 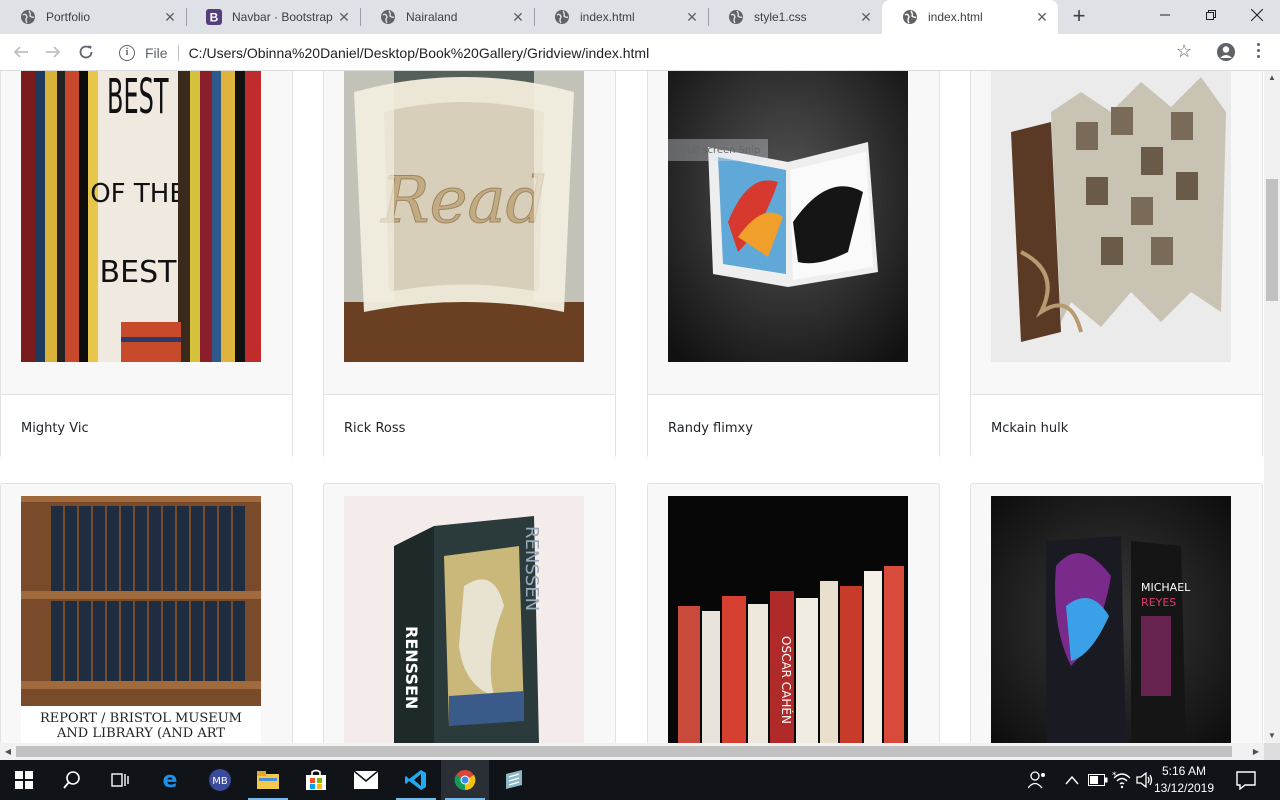 I want to click on chrome-icon, so click(x=465, y=780).